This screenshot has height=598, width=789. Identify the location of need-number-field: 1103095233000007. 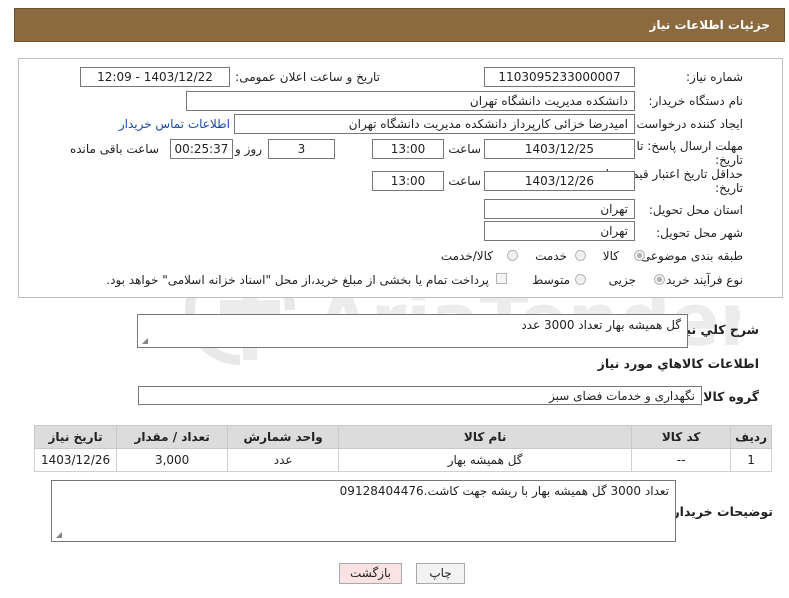
(559, 77).